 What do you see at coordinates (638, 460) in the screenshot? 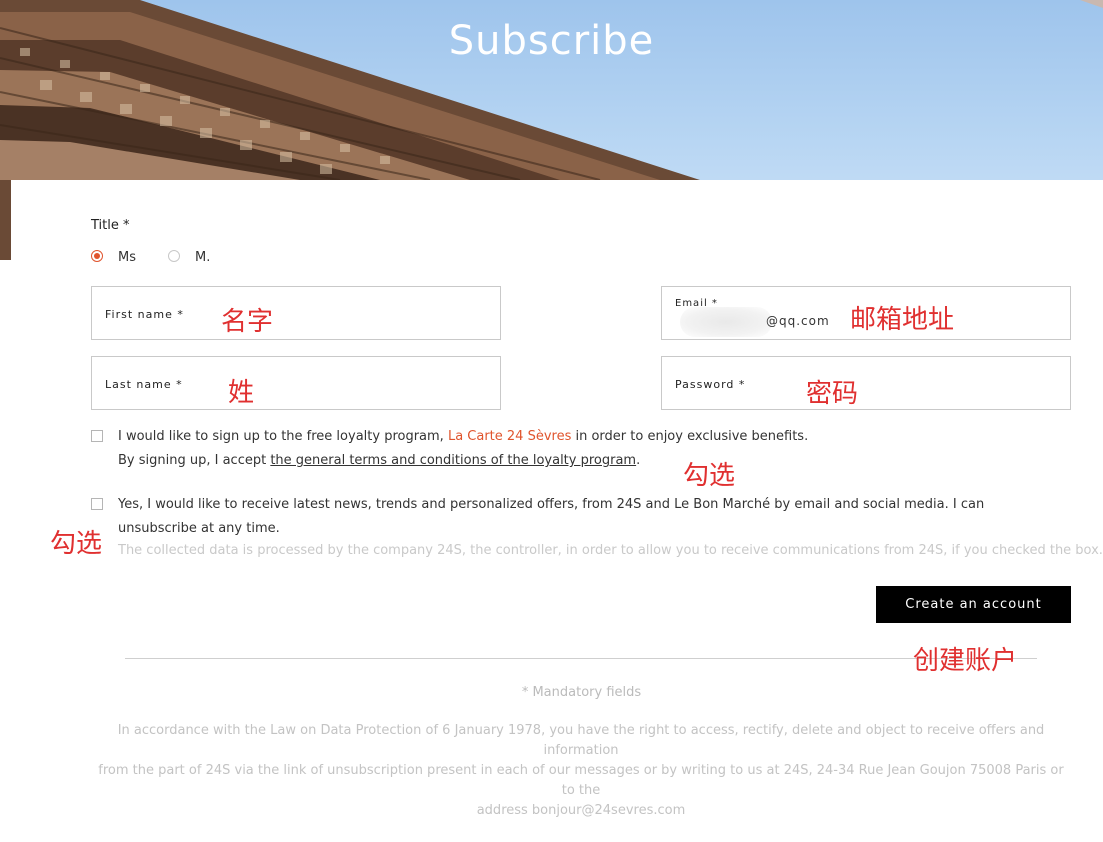
I see `accept-text-after: .` at bounding box center [638, 460].